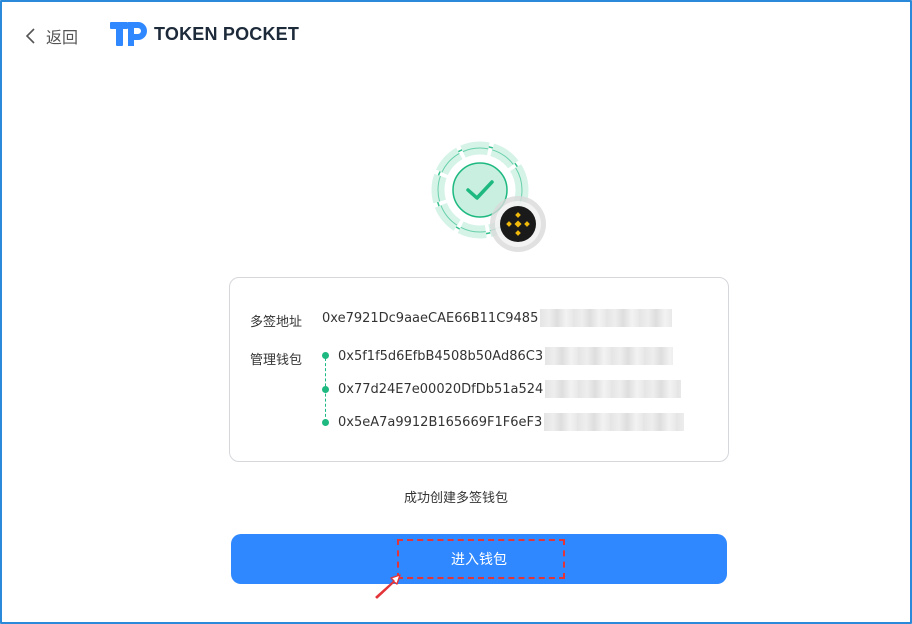 The image size is (912, 624). I want to click on manager-address-text: 0x77d24E7e00020DfDb51a524, so click(441, 389).